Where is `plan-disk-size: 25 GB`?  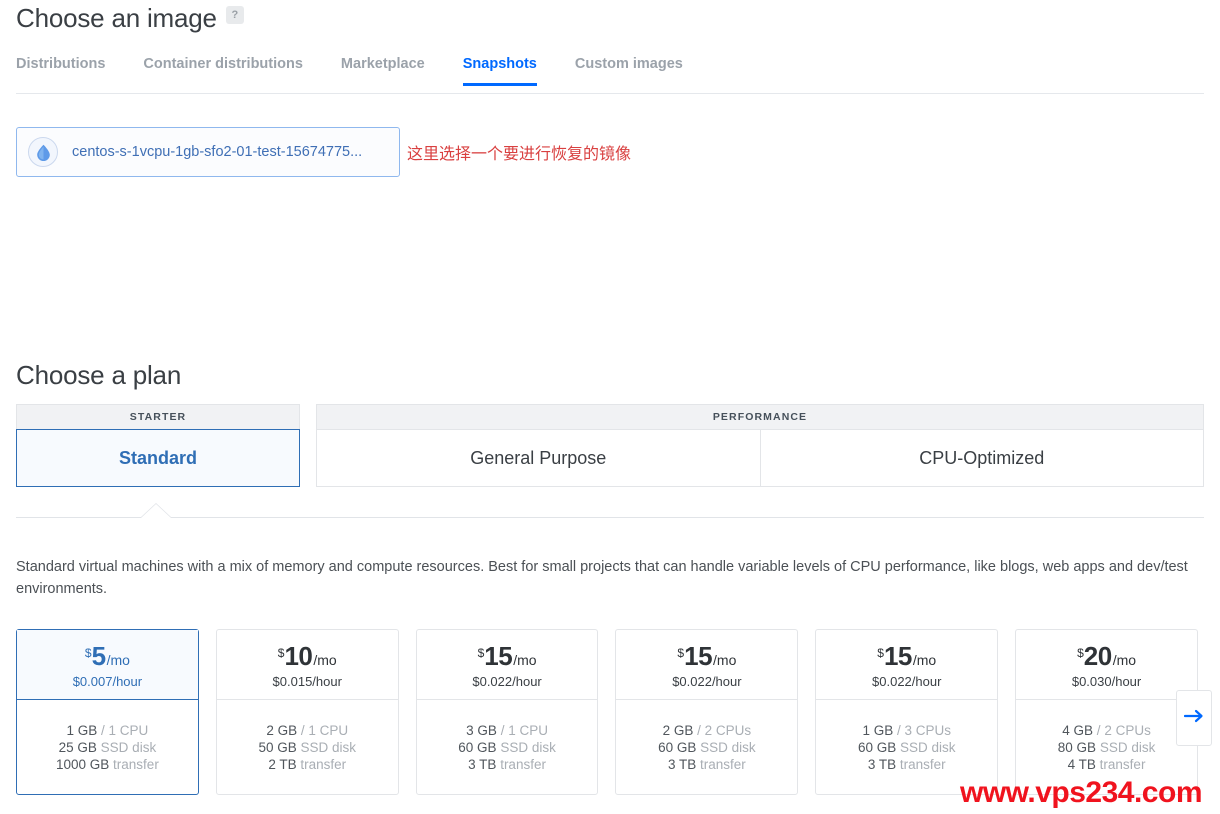 plan-disk-size: 25 GB is located at coordinates (77, 747).